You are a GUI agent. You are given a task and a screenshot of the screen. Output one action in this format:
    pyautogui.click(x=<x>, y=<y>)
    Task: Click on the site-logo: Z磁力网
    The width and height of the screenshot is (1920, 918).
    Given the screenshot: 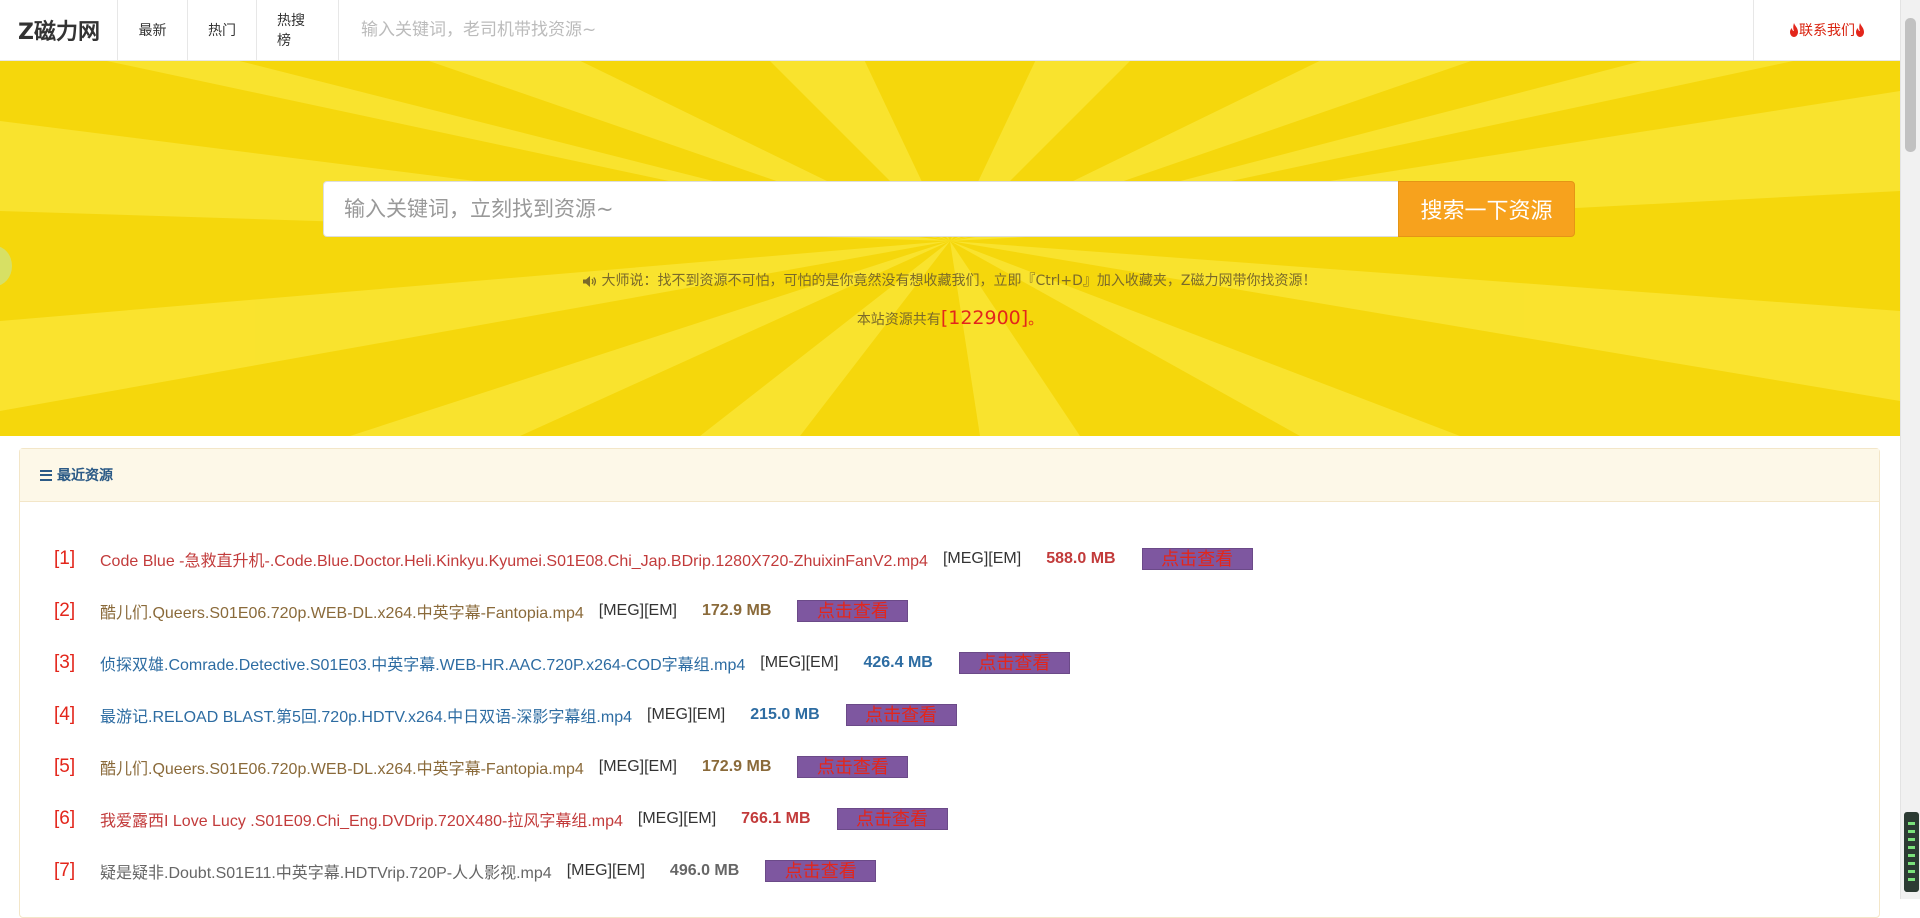 What is the action you would take?
    pyautogui.click(x=59, y=30)
    